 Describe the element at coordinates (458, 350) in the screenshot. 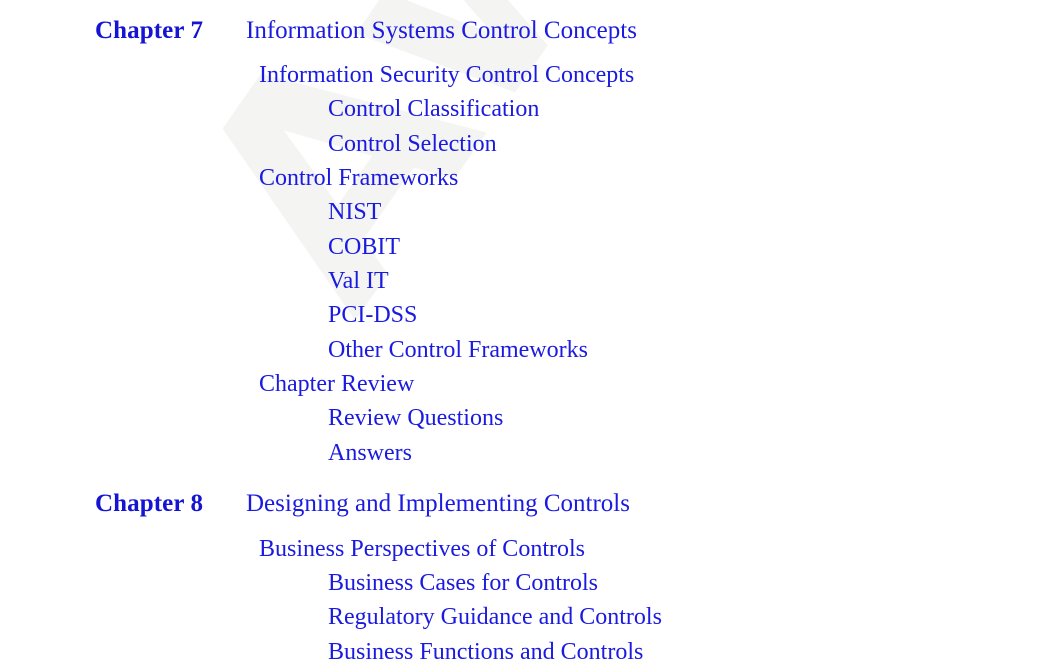

I see `toc-entry-level-2: Other Control Frameworks` at that location.